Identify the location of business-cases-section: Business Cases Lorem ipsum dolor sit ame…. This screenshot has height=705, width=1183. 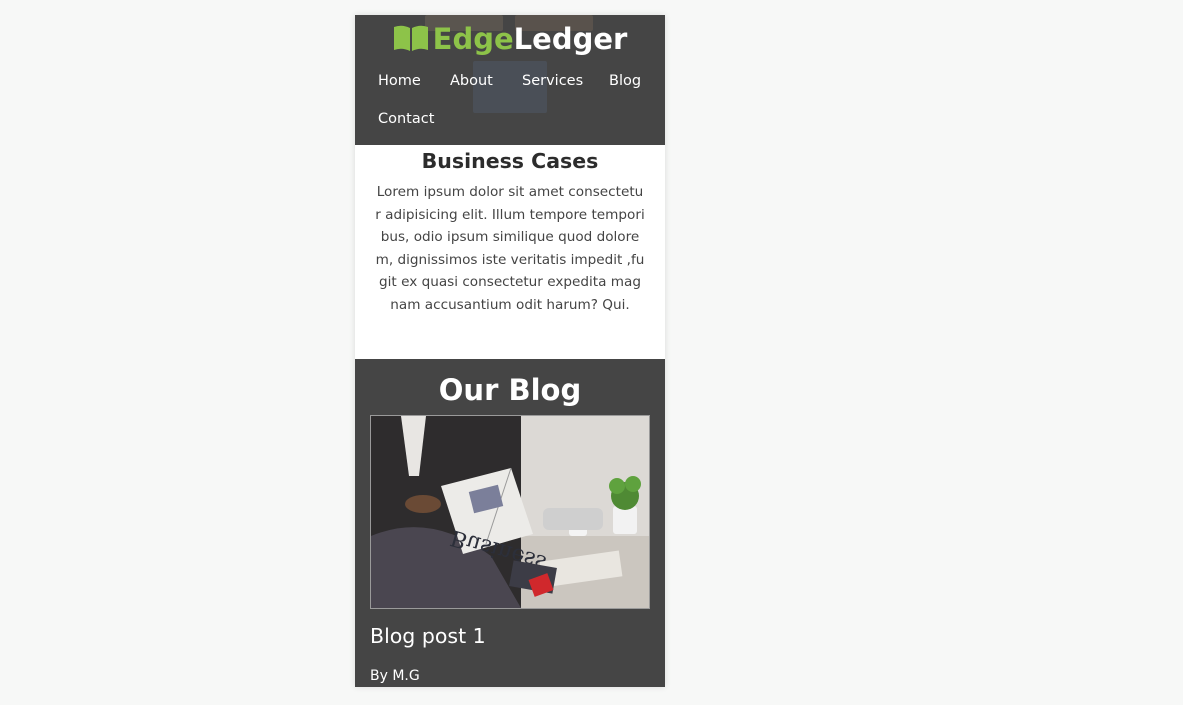
(510, 252).